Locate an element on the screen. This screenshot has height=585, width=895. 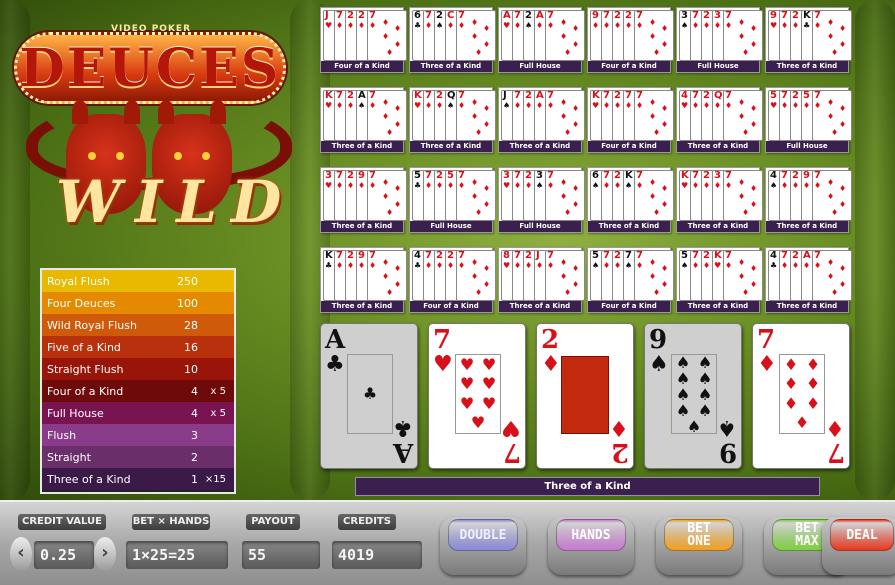
paytable-payout: 4 is located at coordinates (194, 391).